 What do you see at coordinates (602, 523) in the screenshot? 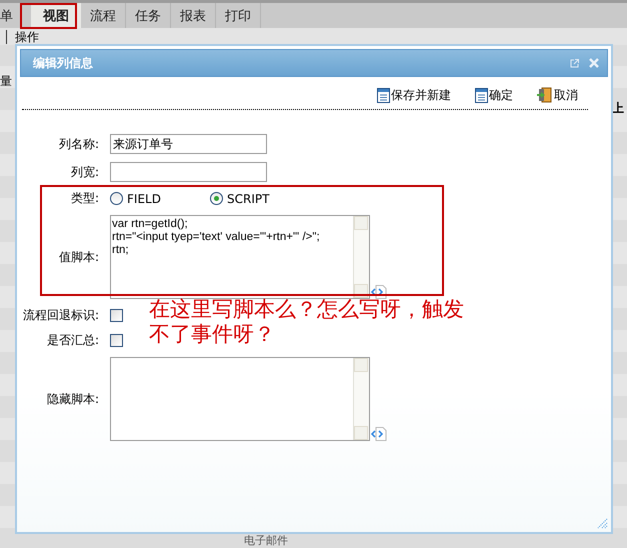
I see `resize-grip-icon` at bounding box center [602, 523].